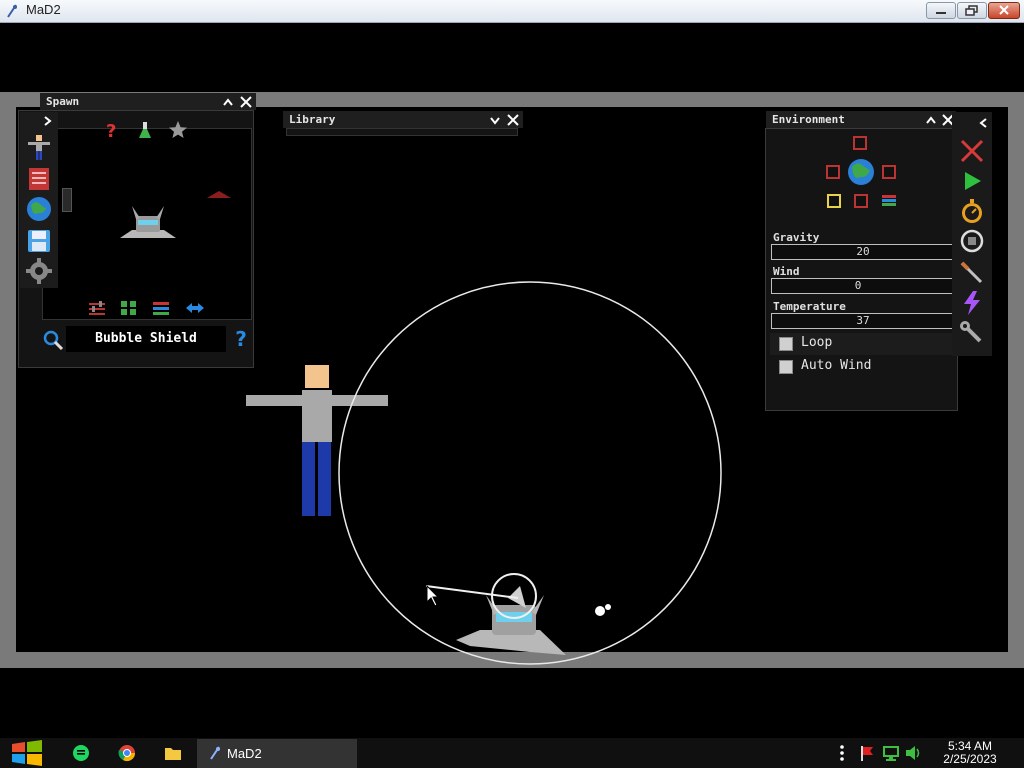 The height and width of the screenshot is (768, 1024). What do you see at coordinates (836, 365) in the screenshot?
I see `auto-wind-label: Auto Wind` at bounding box center [836, 365].